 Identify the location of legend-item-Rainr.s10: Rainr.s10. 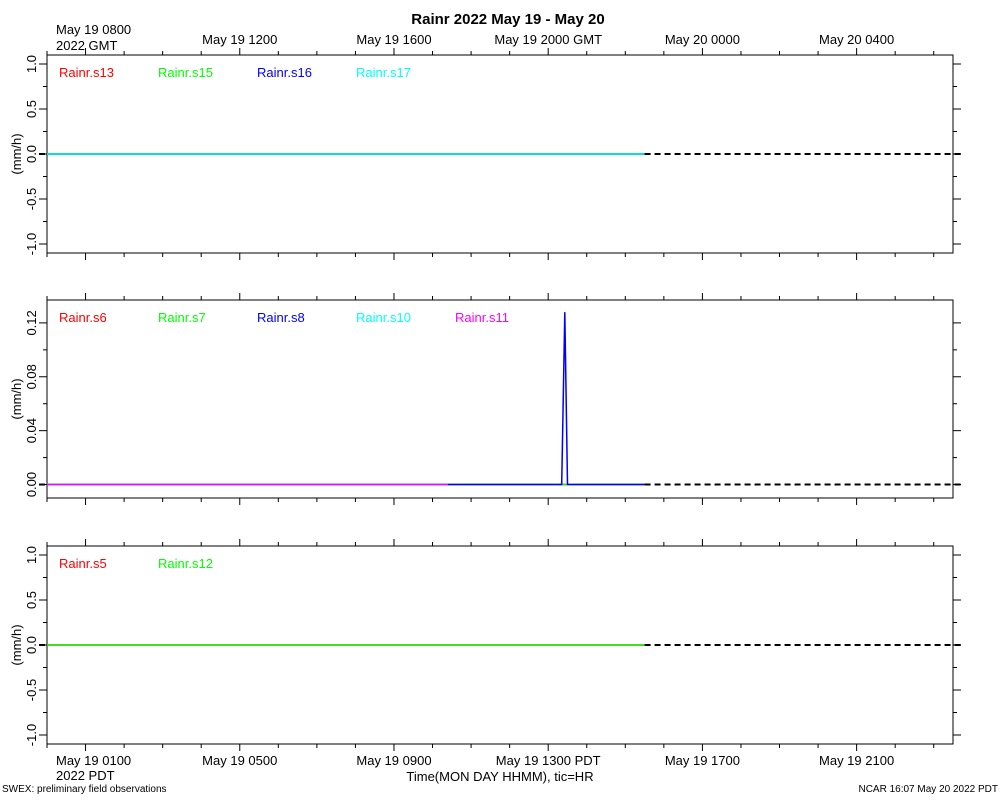
(383, 317).